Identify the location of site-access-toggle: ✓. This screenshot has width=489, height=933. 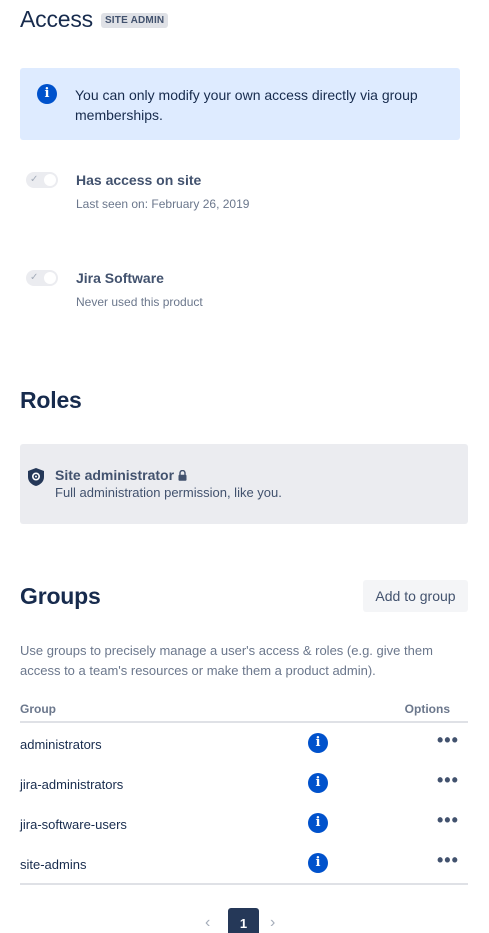
(42, 180).